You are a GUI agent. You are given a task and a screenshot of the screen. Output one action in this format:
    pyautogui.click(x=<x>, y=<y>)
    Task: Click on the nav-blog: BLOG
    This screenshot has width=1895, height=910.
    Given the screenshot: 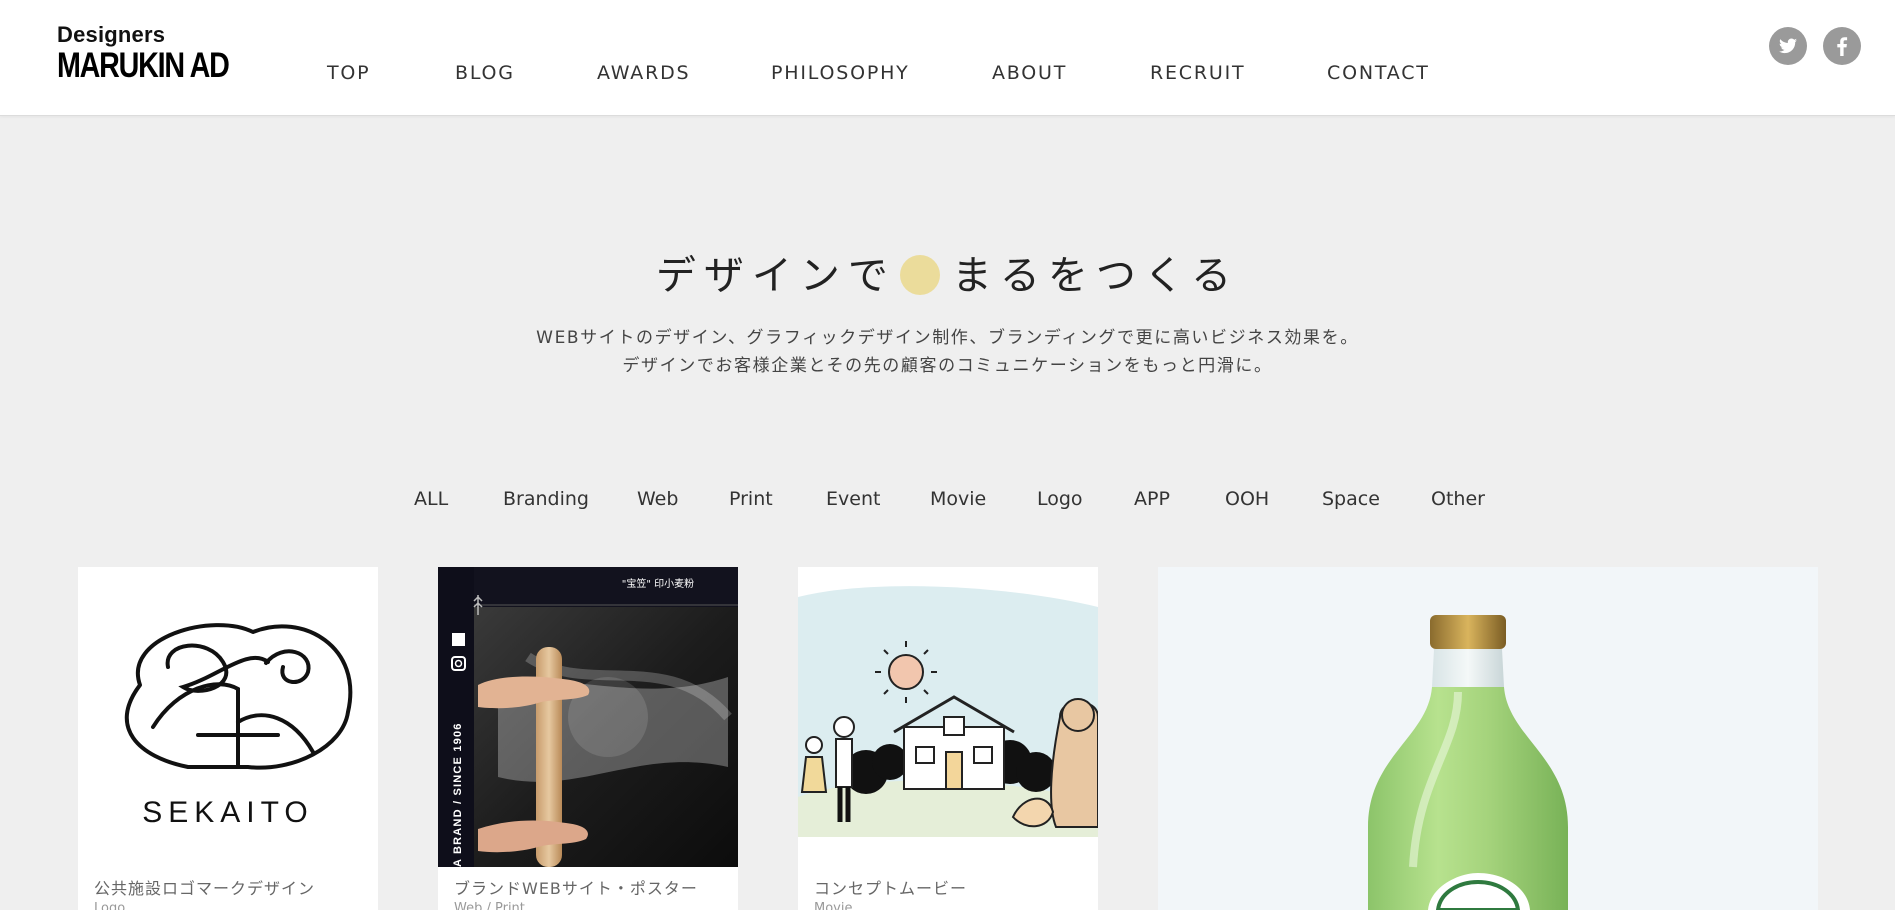 What is the action you would take?
    pyautogui.click(x=485, y=73)
    